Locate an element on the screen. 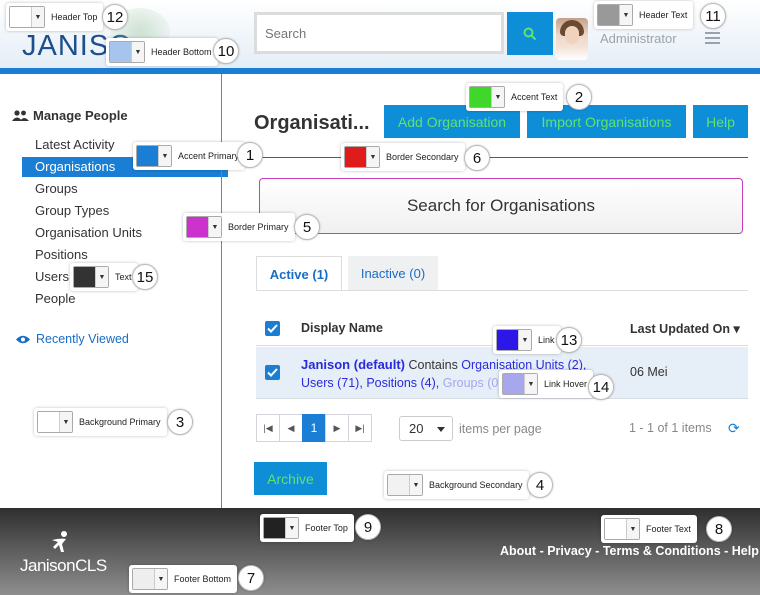 The width and height of the screenshot is (760, 595). janisoncls-logo: JanisonCLS is located at coordinates (63, 553).